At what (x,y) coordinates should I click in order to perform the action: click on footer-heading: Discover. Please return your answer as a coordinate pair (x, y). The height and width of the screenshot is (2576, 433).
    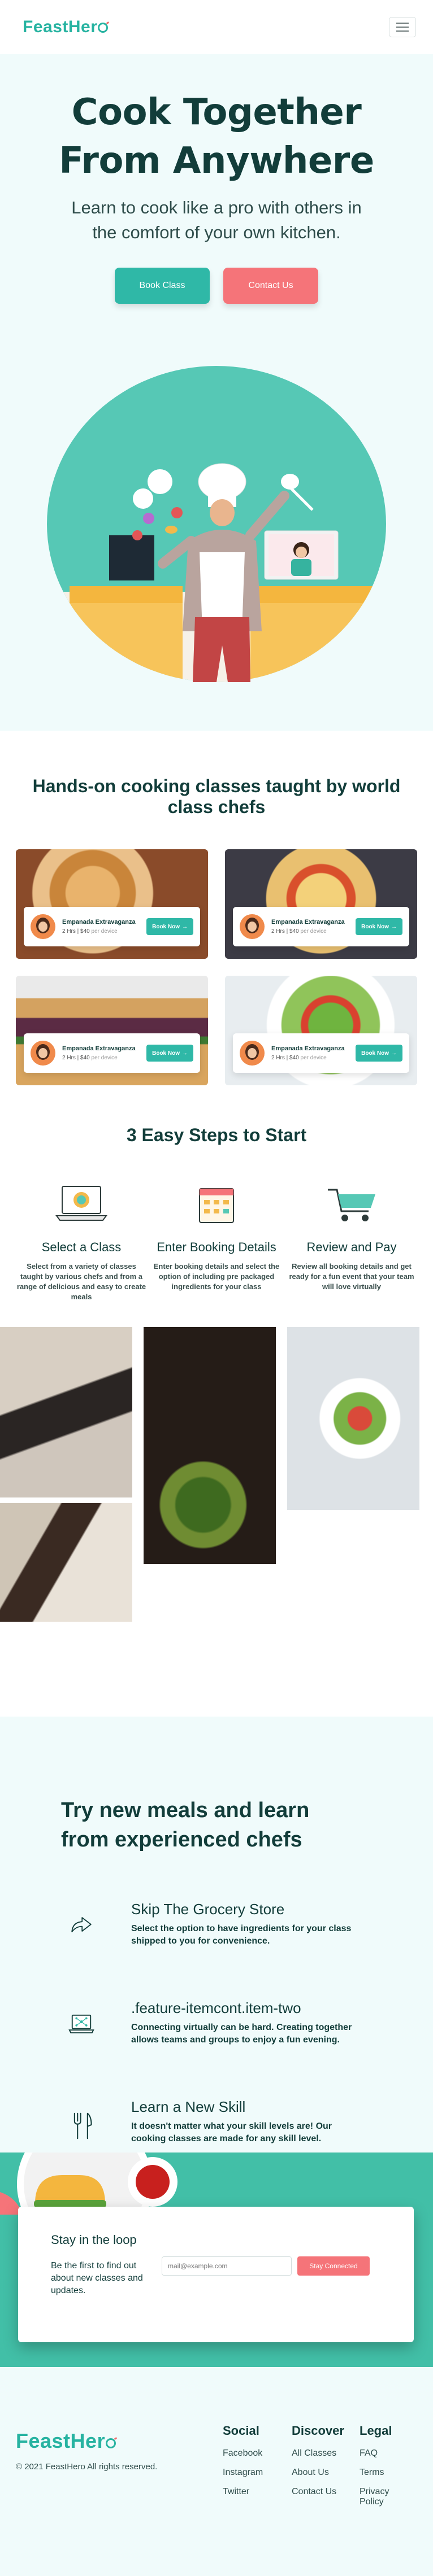
    Looking at the image, I should click on (318, 2431).